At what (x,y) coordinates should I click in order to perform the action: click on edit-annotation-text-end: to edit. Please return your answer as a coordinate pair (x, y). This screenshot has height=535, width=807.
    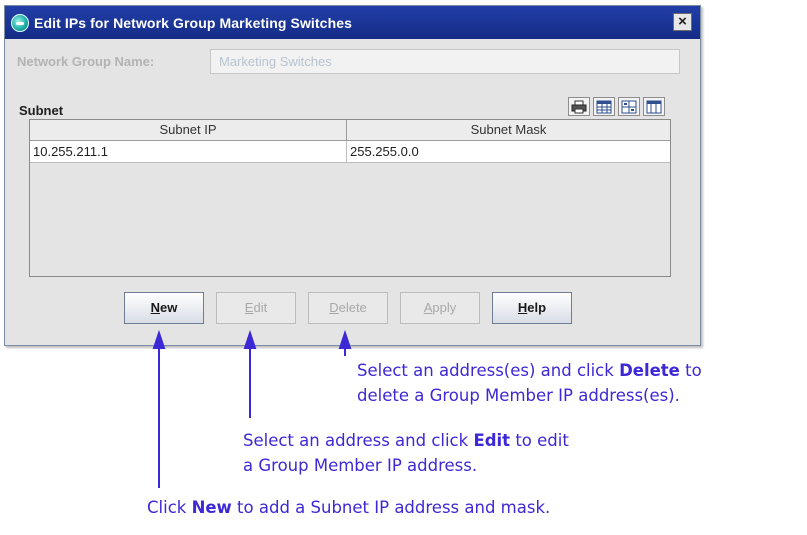
    Looking at the image, I should click on (539, 440).